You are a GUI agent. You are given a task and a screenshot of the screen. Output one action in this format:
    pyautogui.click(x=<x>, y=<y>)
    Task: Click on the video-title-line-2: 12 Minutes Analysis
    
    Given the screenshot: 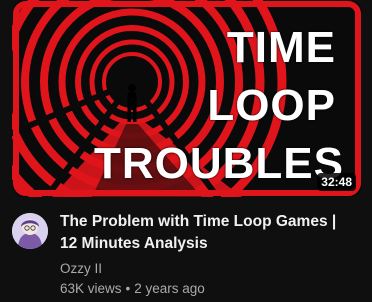 What is the action you would take?
    pyautogui.click(x=134, y=243)
    